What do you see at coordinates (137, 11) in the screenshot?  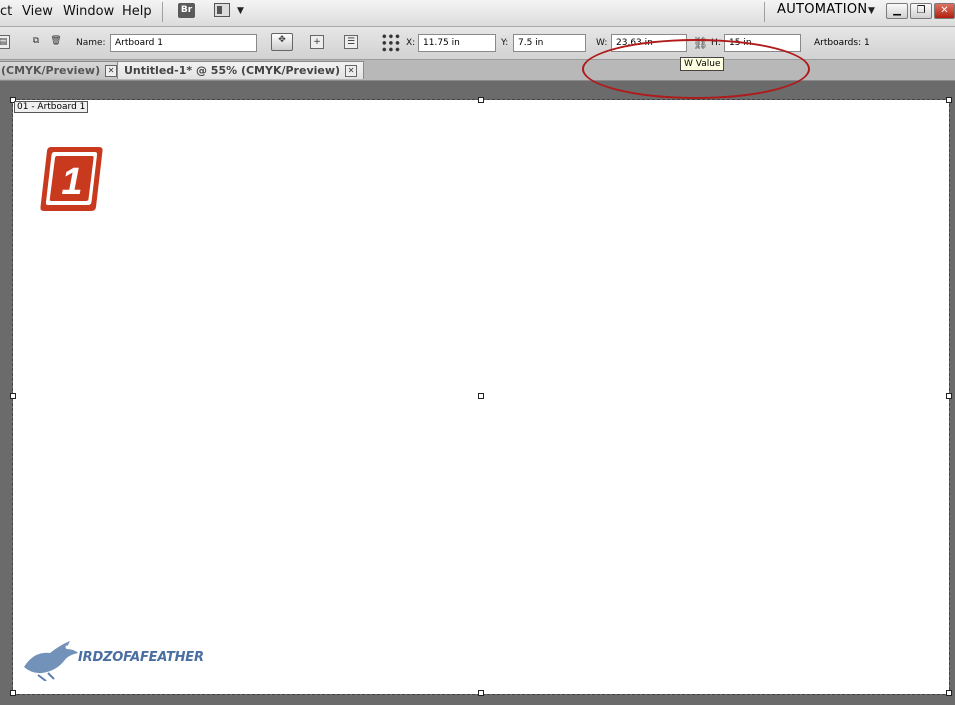 I see `menu-help: Help` at bounding box center [137, 11].